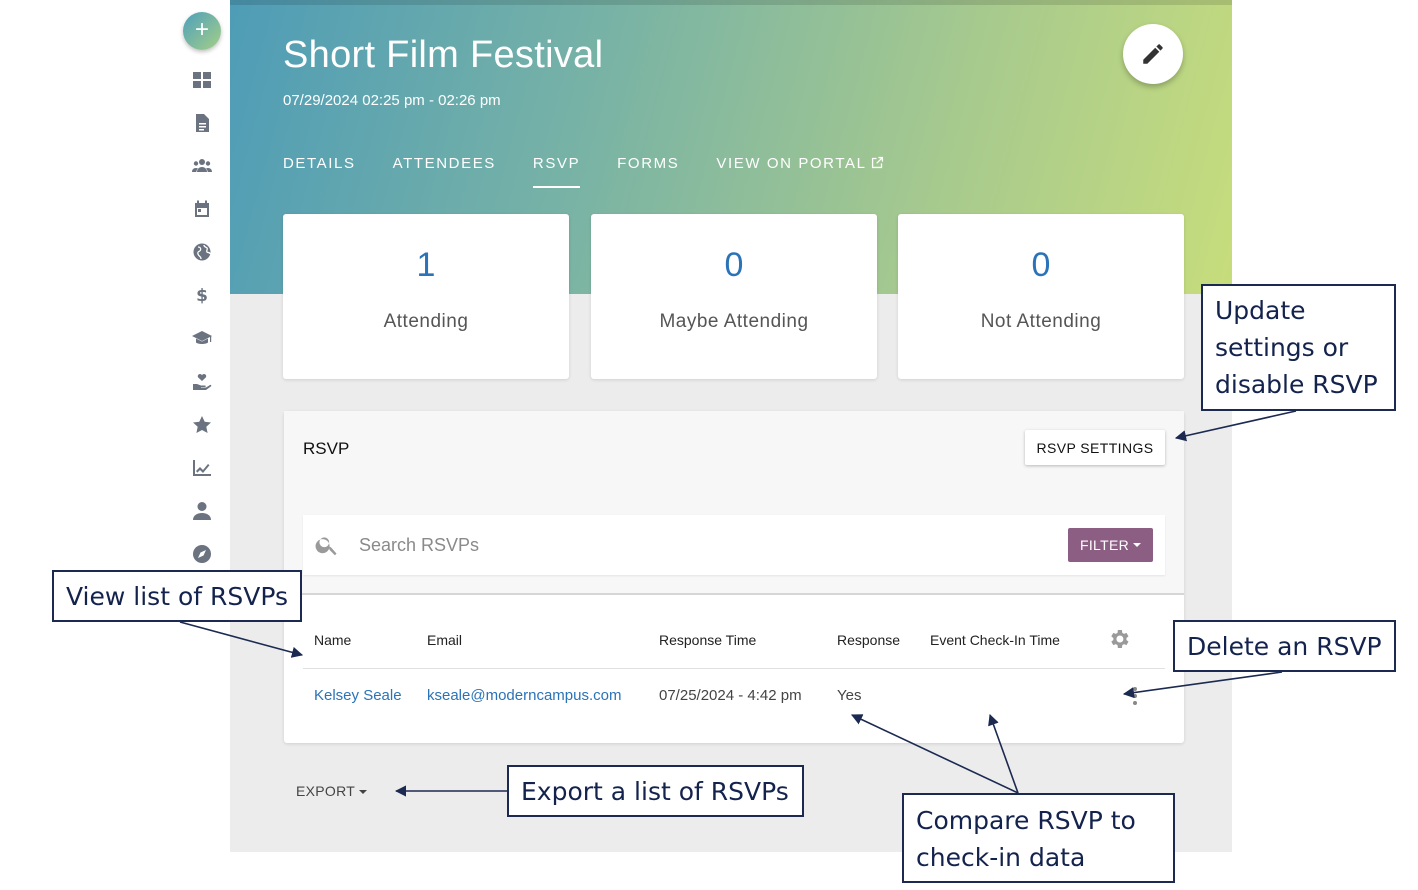  What do you see at coordinates (1038, 838) in the screenshot?
I see `callout-compare-checkin: Compare RSVP to check-in data` at bounding box center [1038, 838].